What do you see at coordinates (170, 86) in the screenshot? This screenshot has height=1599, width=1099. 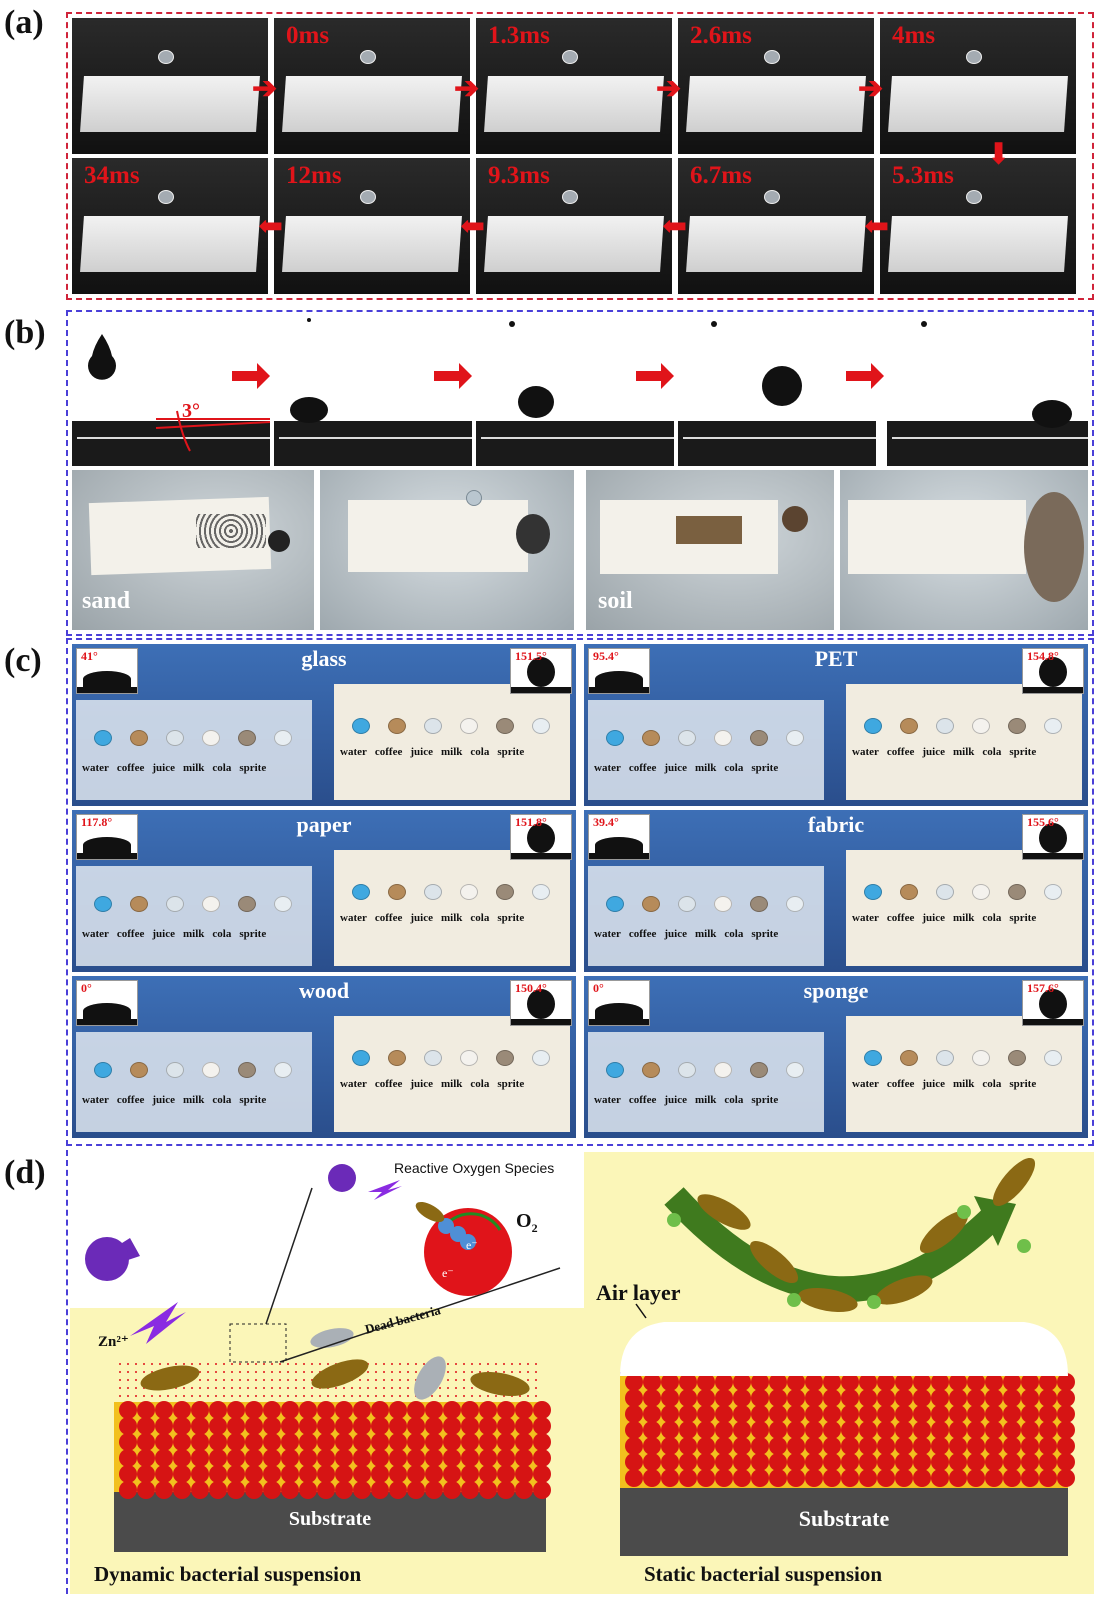 I see `high-speed-frame` at bounding box center [170, 86].